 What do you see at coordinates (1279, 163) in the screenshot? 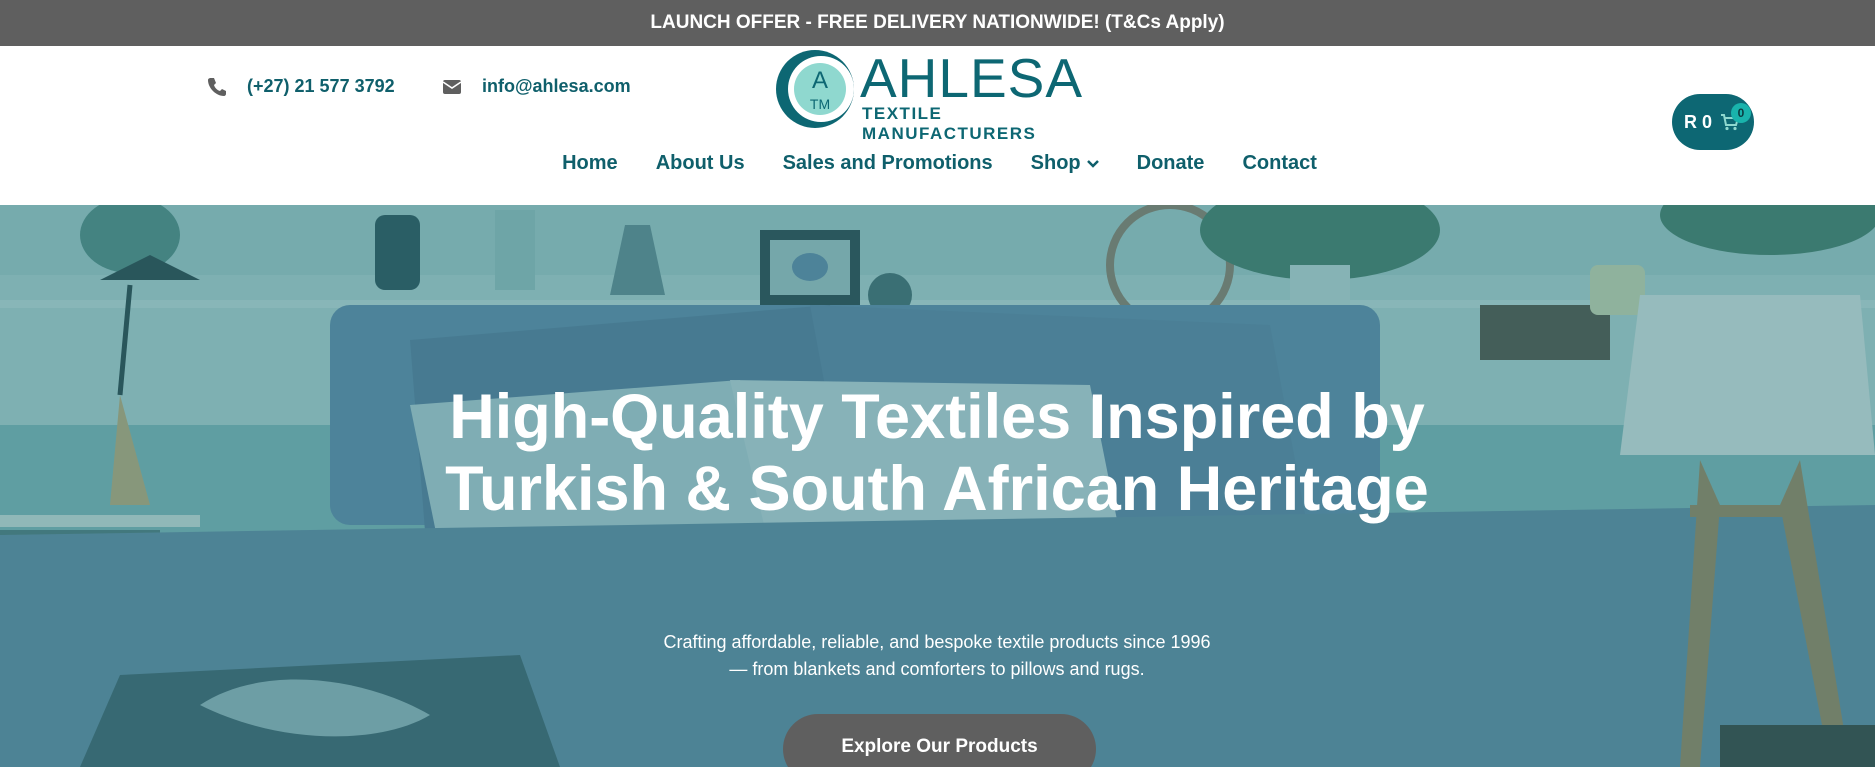
I see `nav-contact: Contact` at bounding box center [1279, 163].